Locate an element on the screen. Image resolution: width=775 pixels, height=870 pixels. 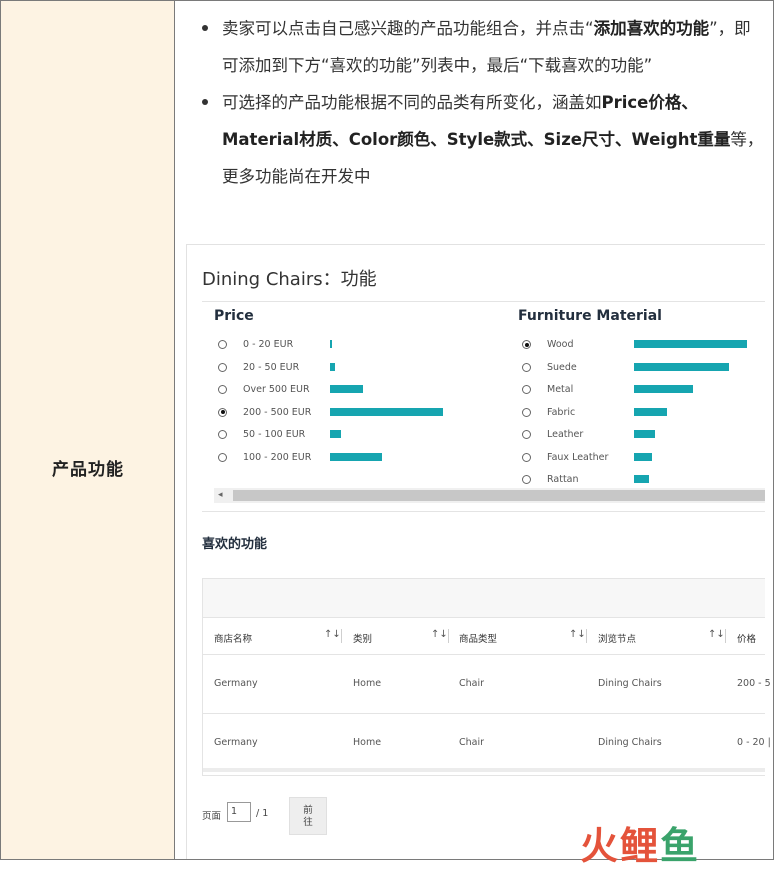
facet-option-label: Faux Leather is located at coordinates (578, 457).